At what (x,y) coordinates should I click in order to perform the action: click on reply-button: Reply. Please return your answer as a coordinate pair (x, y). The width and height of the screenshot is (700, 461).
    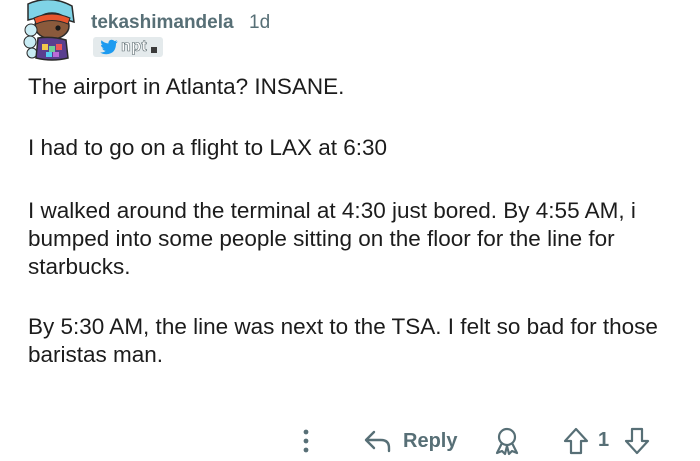
    Looking at the image, I should click on (410, 441).